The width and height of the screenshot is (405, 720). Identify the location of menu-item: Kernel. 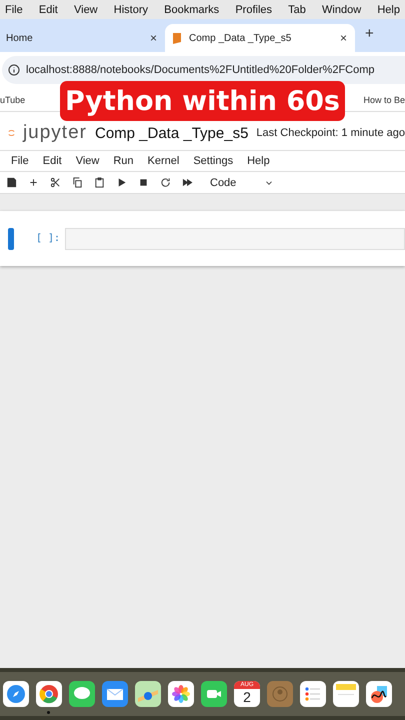
(164, 161).